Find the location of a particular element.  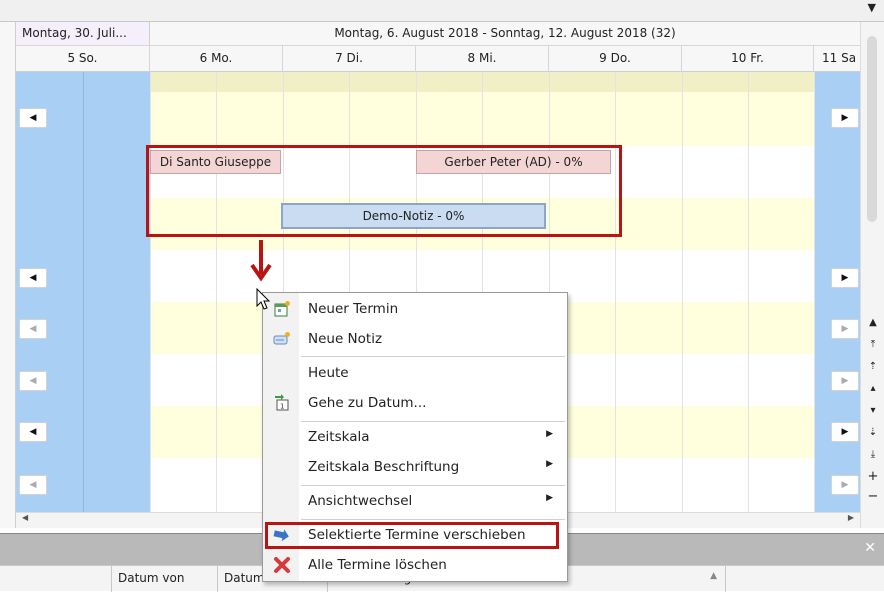

menu-item-label: Zeitskala Beschriftung is located at coordinates (384, 467).